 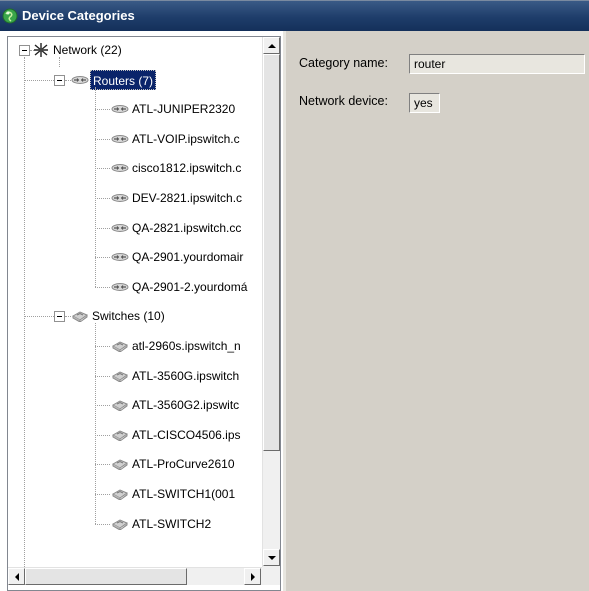 I want to click on scroll-up-button, so click(x=271, y=45).